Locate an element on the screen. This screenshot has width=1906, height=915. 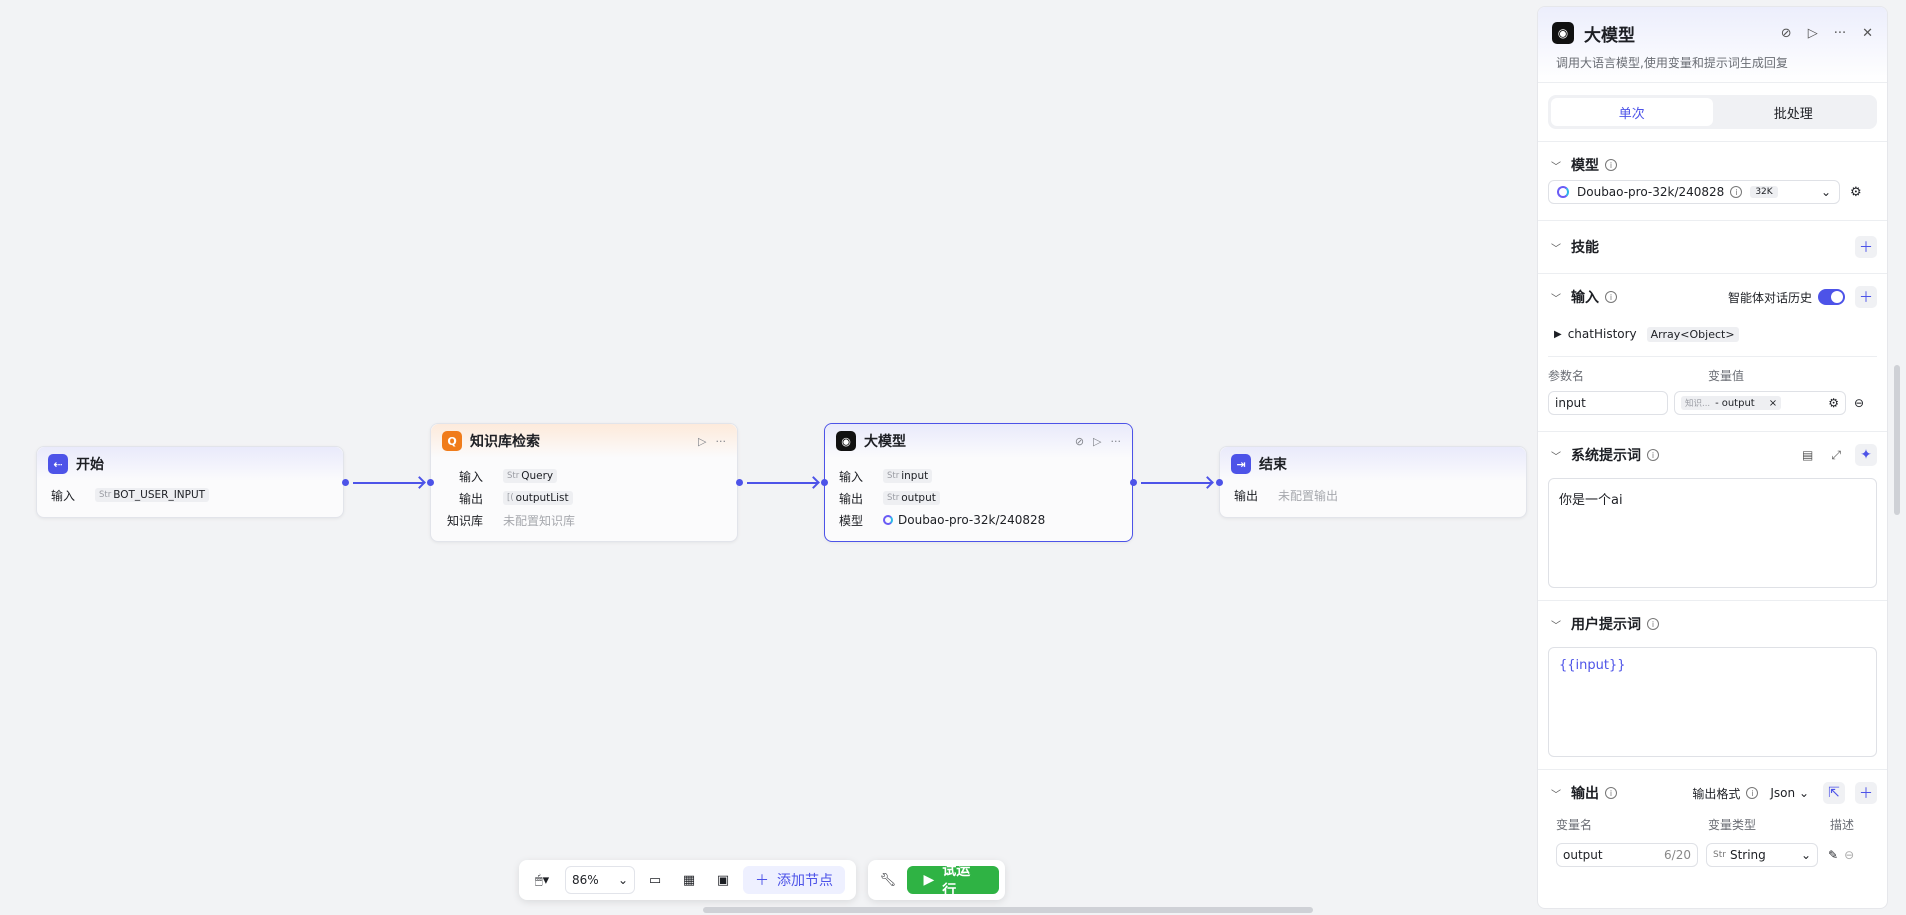
zoom-select: 86% ⌄ is located at coordinates (600, 880).